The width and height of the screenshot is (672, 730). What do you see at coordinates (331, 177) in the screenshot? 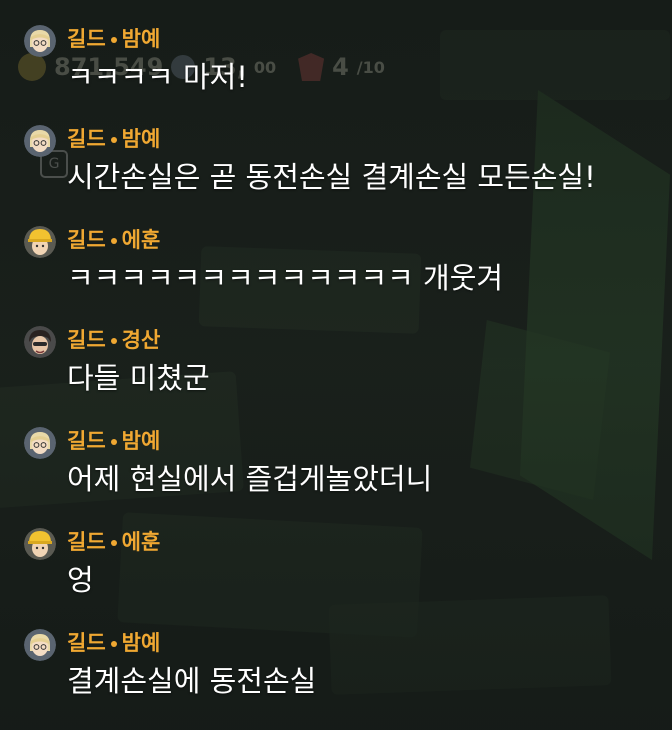
I see `message-text: 시간손실은 곧 동전손실 결계손실 모든손실!` at bounding box center [331, 177].